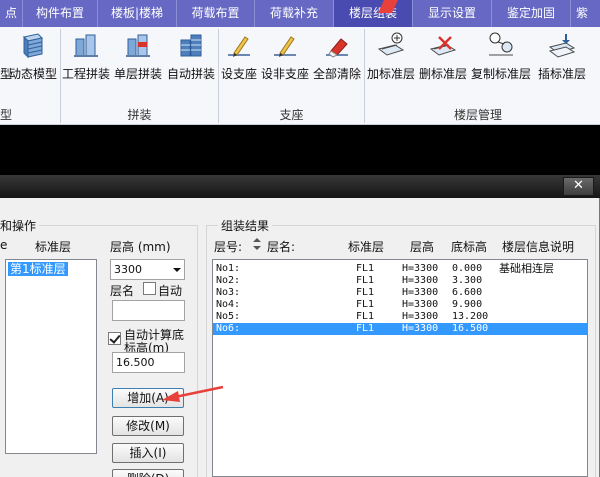  Describe the element at coordinates (400, 317) in the screenshot. I see `table-row: No5: FL1 H=3300 13.200` at that location.